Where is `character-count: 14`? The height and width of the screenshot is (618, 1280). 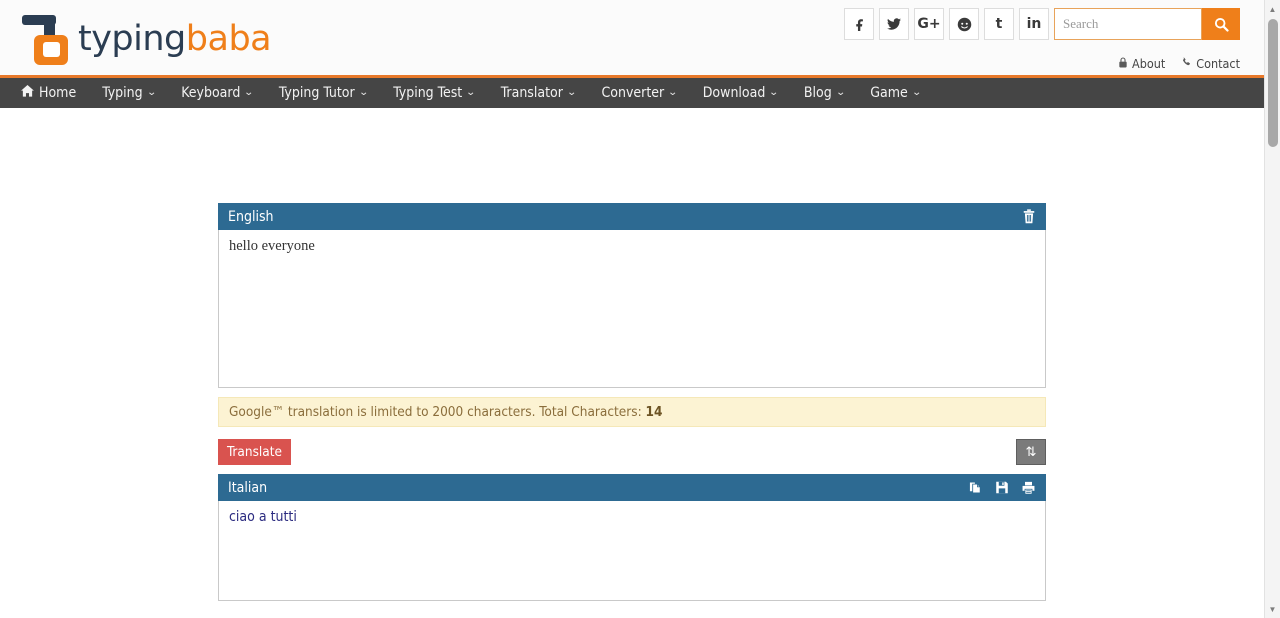 character-count: 14 is located at coordinates (654, 412).